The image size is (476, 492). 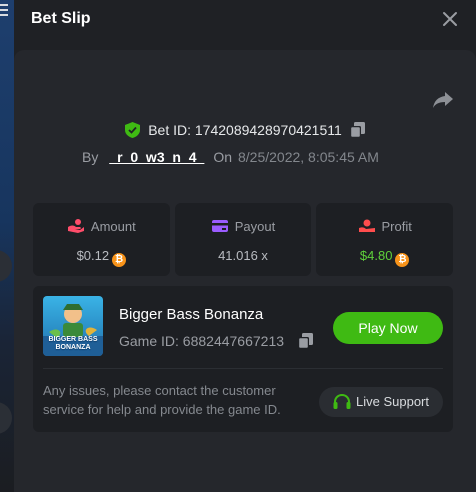 I want to click on close-icon, so click(x=450, y=19).